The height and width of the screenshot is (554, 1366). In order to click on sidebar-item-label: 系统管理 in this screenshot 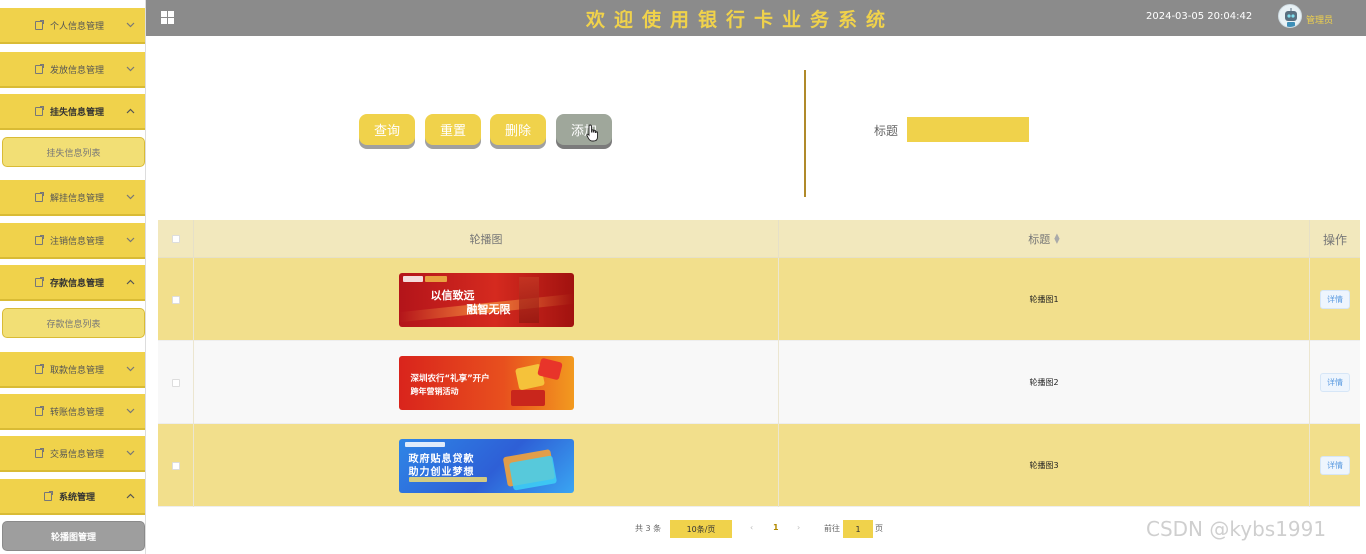, I will do `click(77, 497)`.